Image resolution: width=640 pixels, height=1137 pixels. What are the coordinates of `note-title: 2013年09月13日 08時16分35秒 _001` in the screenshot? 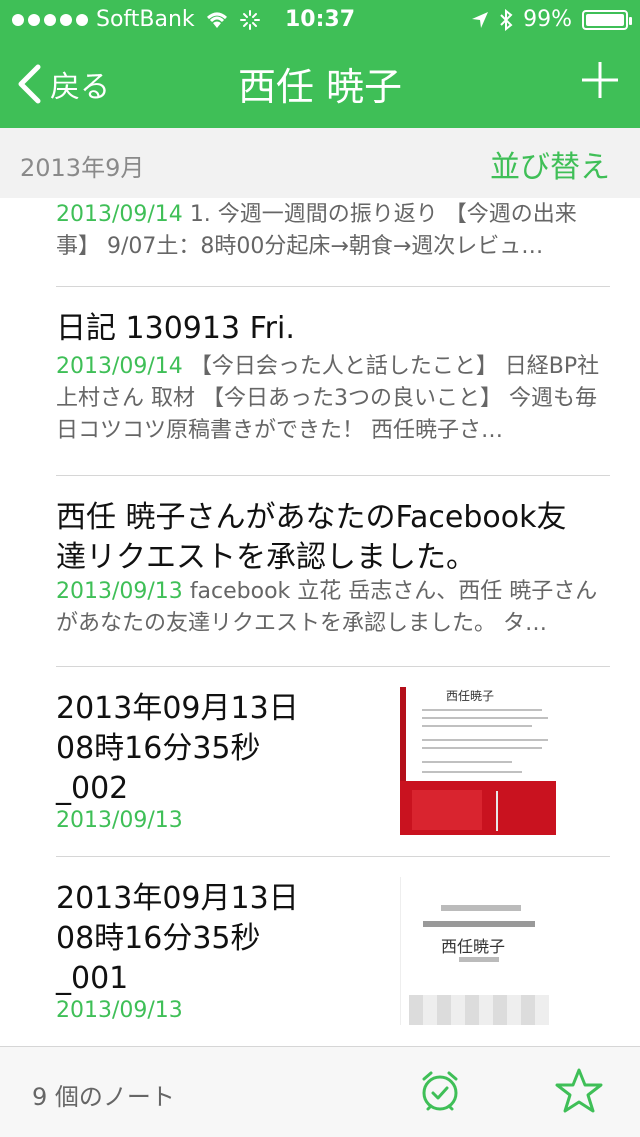 It's located at (177, 938).